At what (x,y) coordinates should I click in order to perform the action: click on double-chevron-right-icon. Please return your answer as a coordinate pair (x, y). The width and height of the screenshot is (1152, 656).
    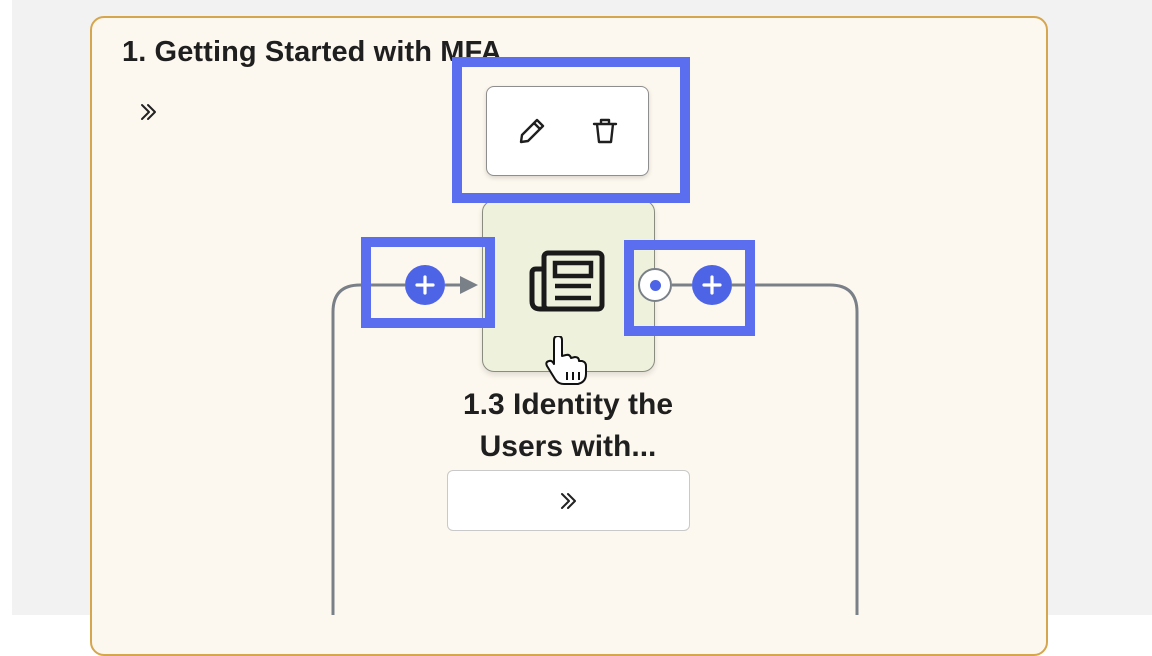
    Looking at the image, I should click on (568, 500).